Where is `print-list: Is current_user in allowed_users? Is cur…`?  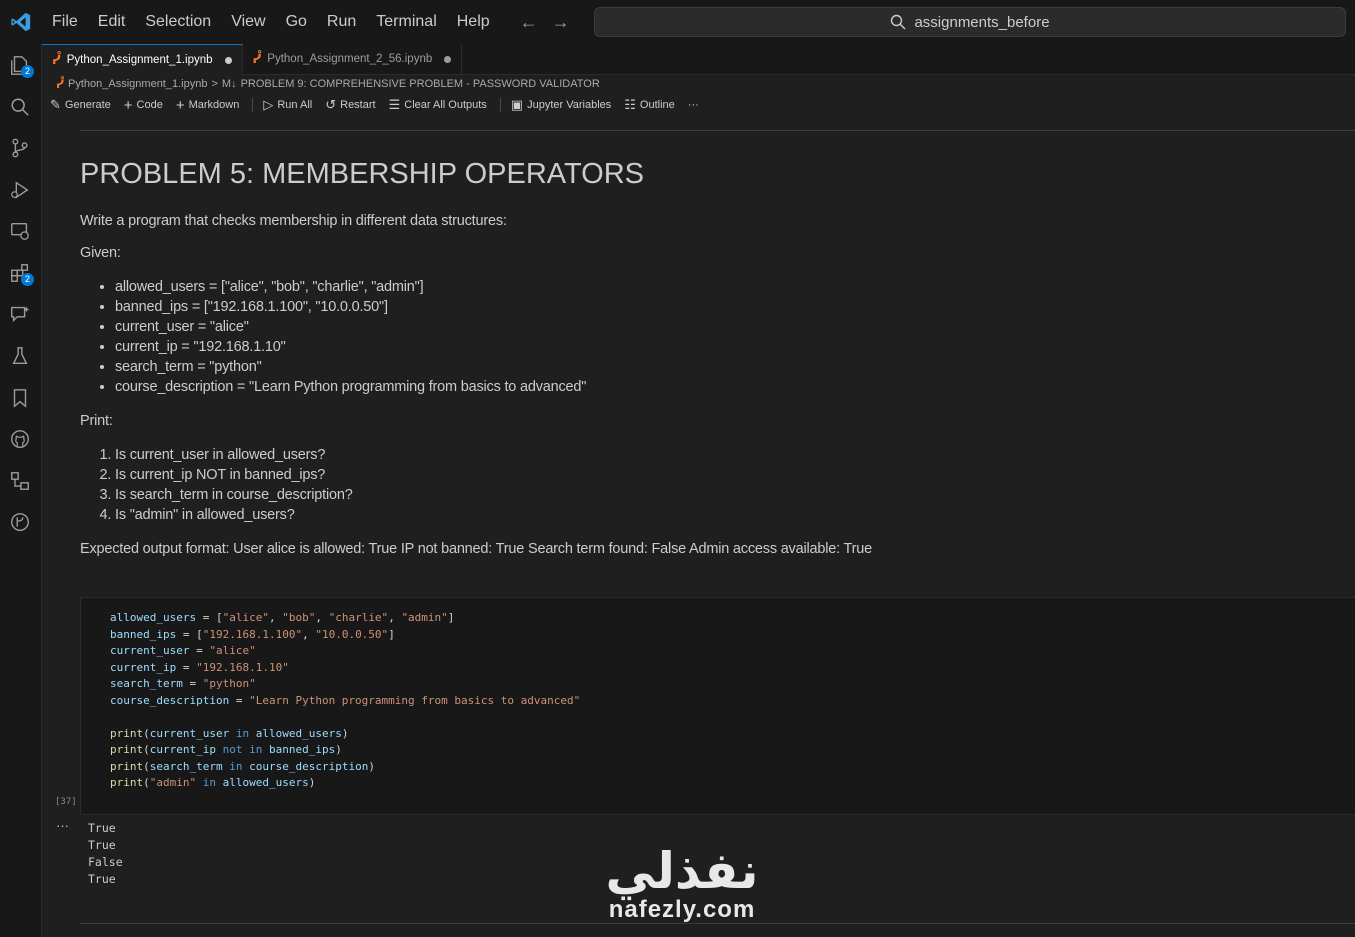
print-list: Is current_user in allowed_users? Is cur… is located at coordinates (680, 485).